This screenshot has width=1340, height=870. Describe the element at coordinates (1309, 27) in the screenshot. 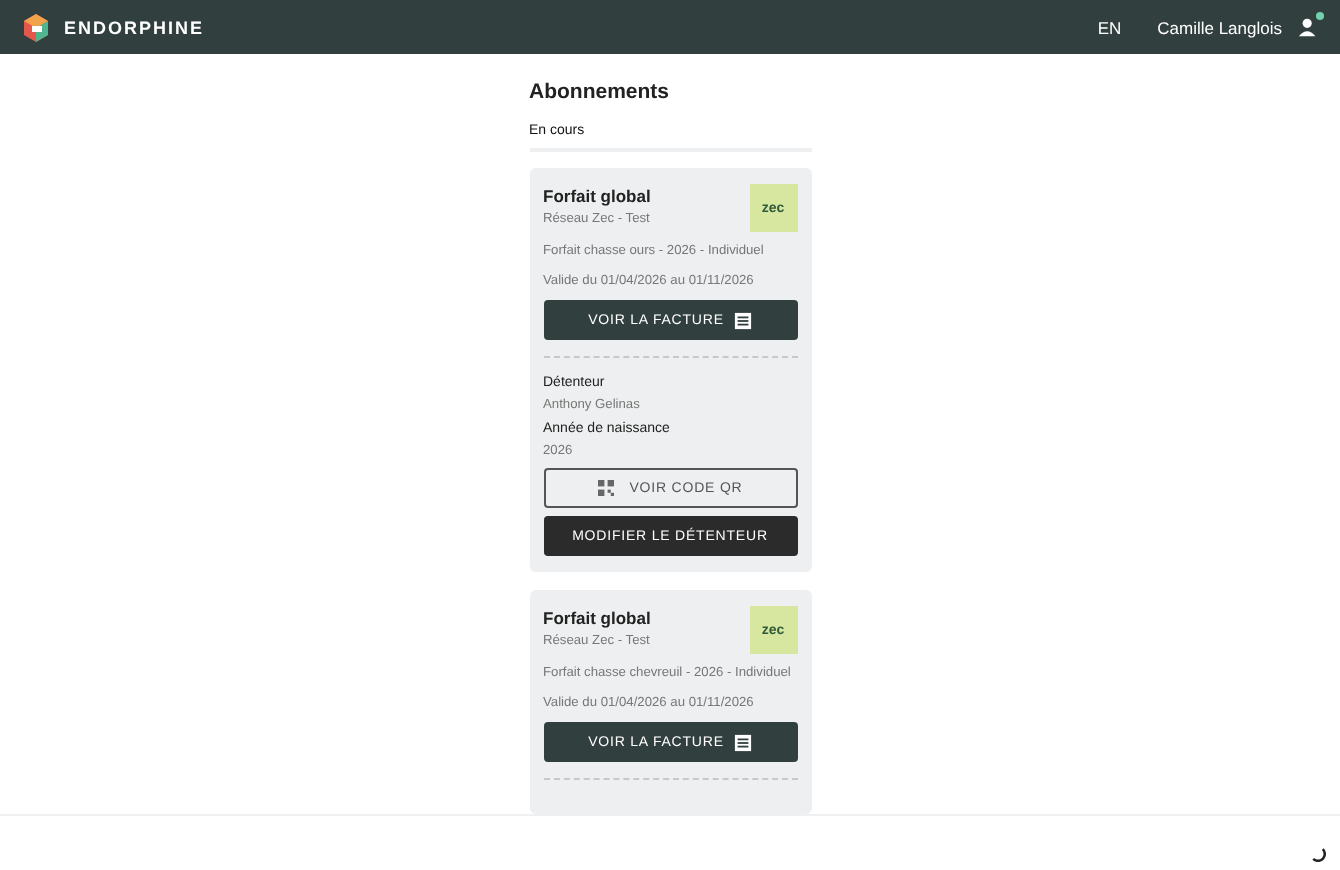

I see `user-icon` at that location.